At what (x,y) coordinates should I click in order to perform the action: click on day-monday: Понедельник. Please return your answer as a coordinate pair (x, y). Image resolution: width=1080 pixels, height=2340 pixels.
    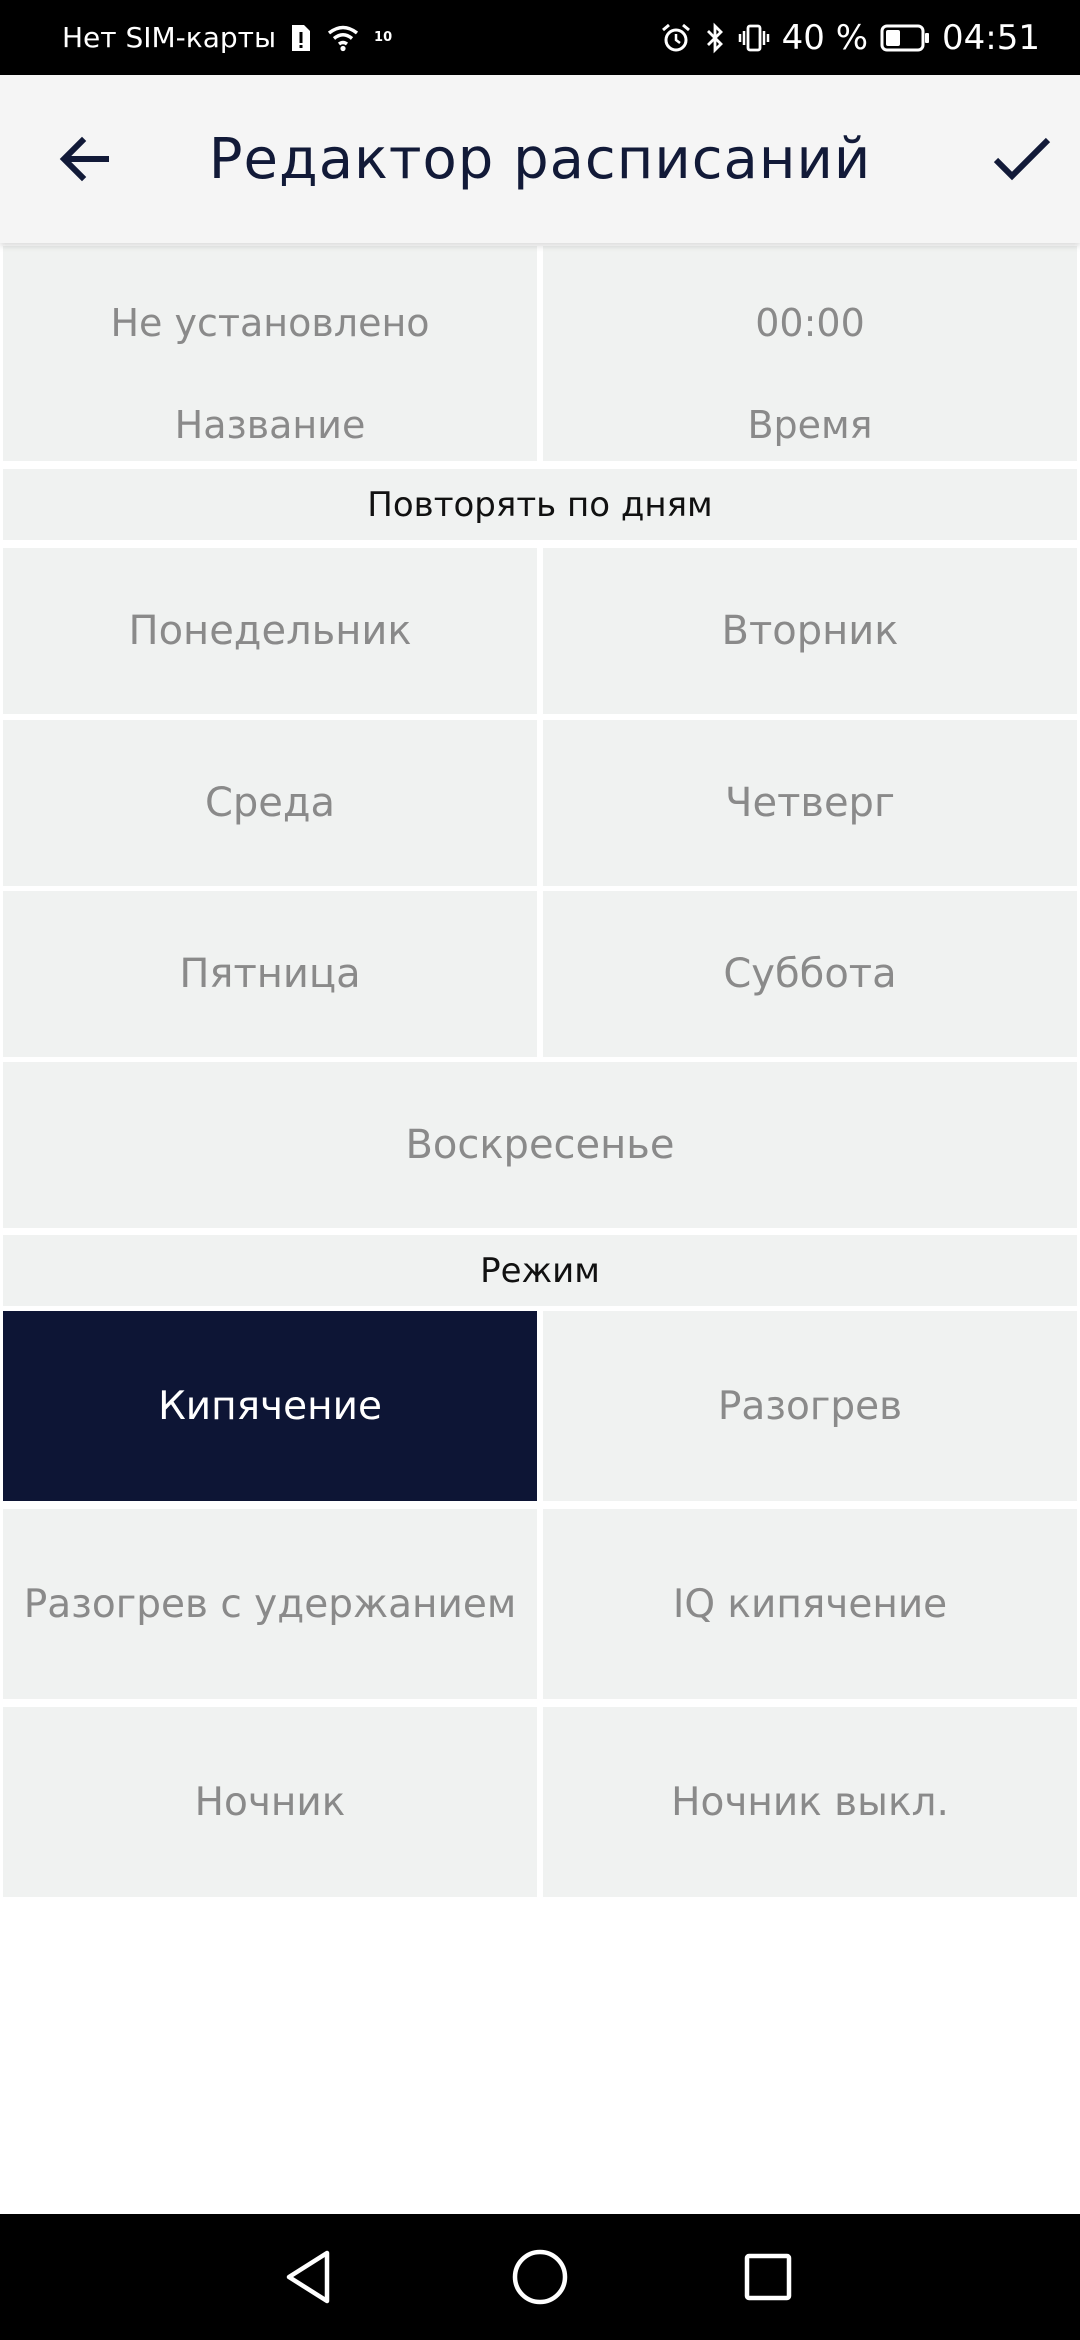
    Looking at the image, I should click on (270, 631).